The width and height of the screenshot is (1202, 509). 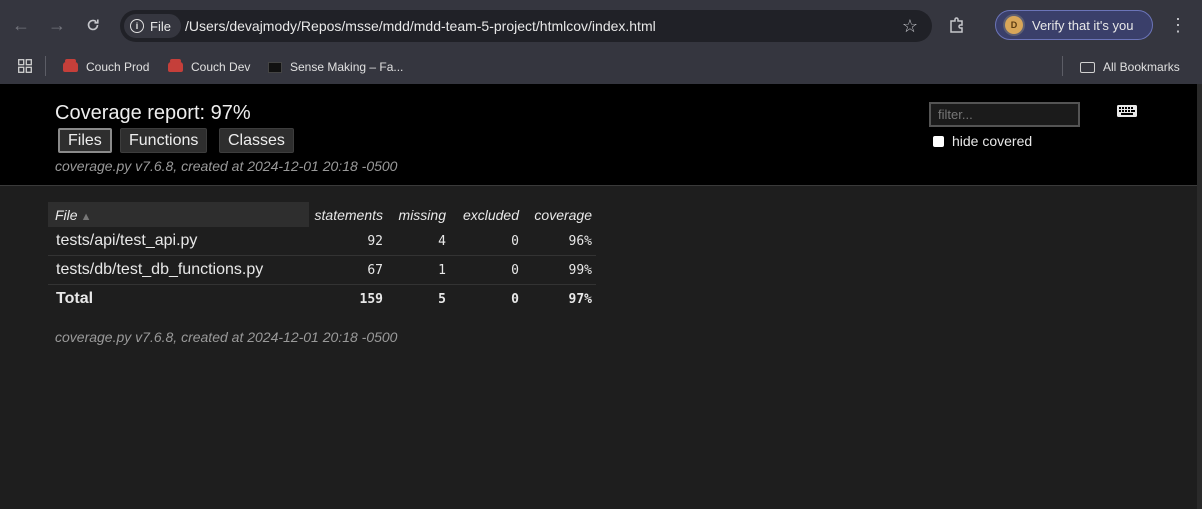 I want to click on forward-button: →, so click(x=57, y=25).